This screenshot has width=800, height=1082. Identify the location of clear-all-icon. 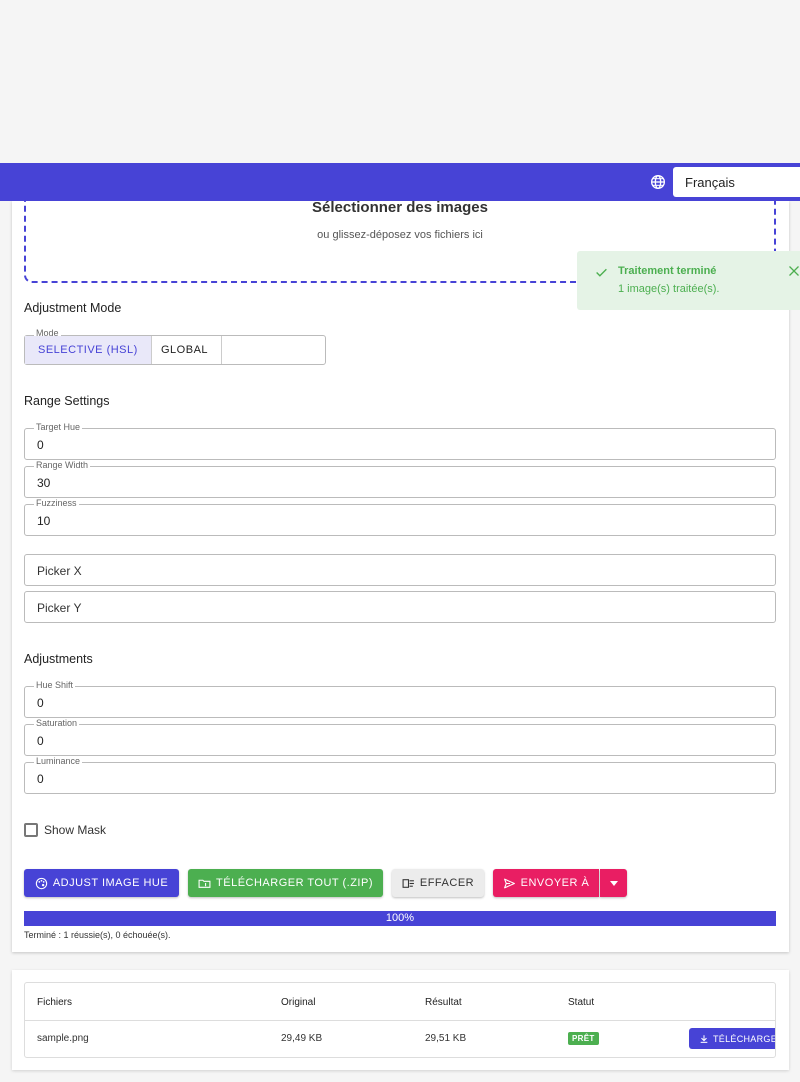
(408, 883).